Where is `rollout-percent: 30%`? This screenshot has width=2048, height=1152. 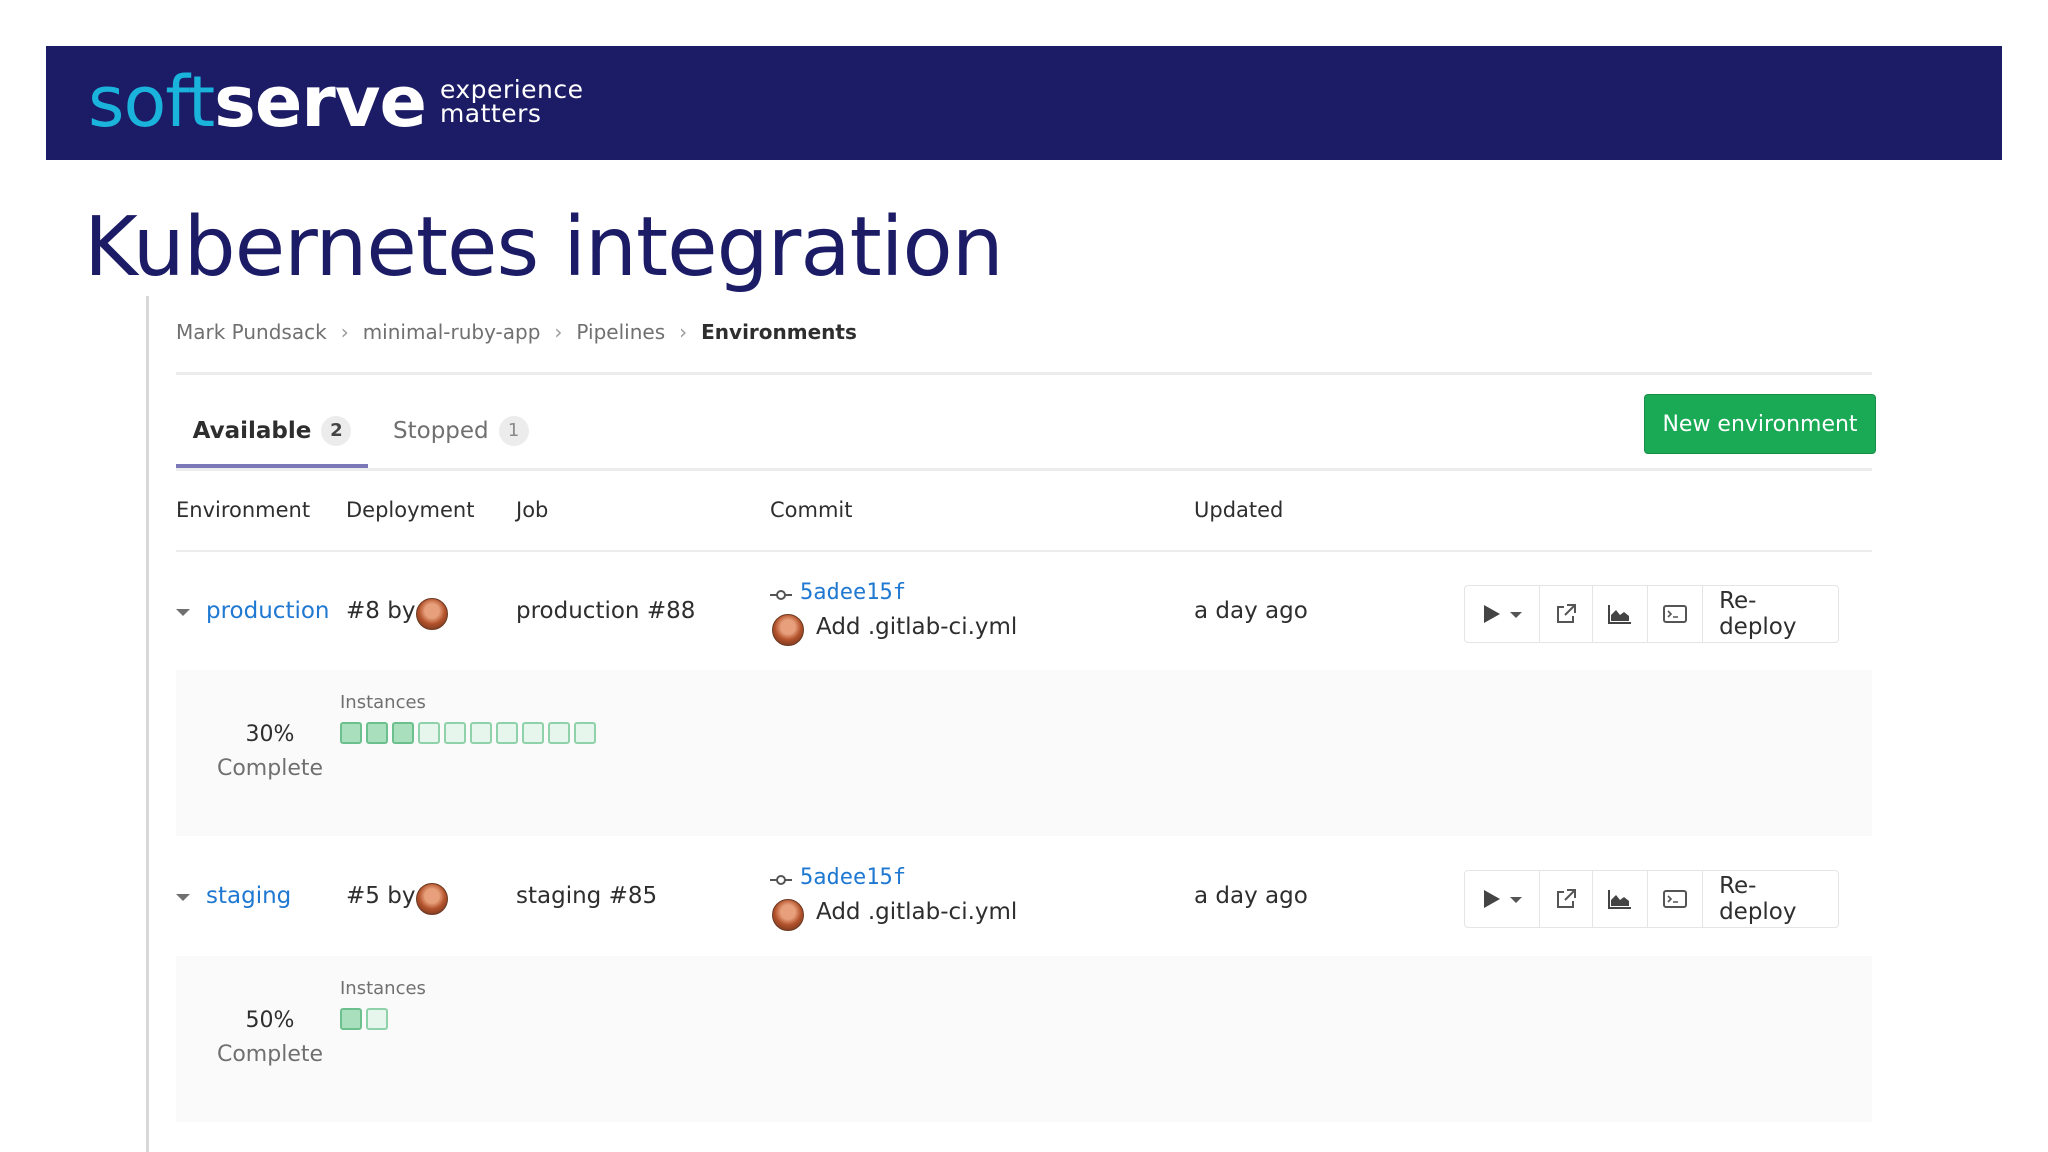 rollout-percent: 30% is located at coordinates (270, 734).